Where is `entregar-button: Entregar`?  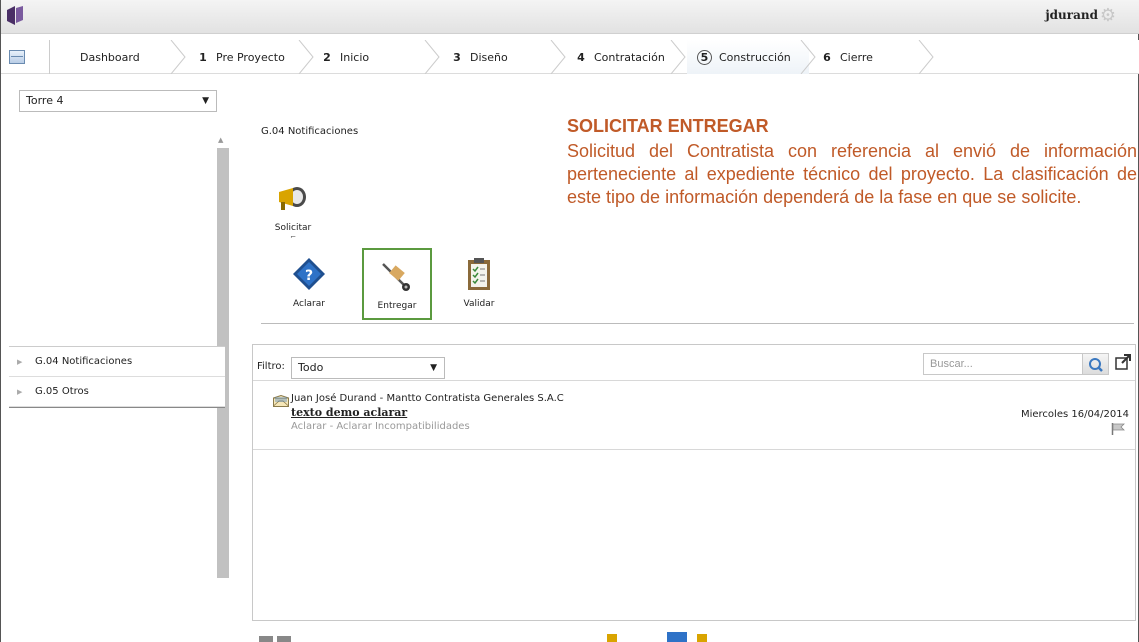 entregar-button: Entregar is located at coordinates (397, 284).